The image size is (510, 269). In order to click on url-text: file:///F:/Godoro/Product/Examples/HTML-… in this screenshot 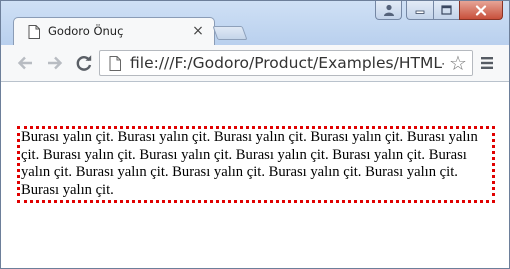, I will do `click(301, 63)`.